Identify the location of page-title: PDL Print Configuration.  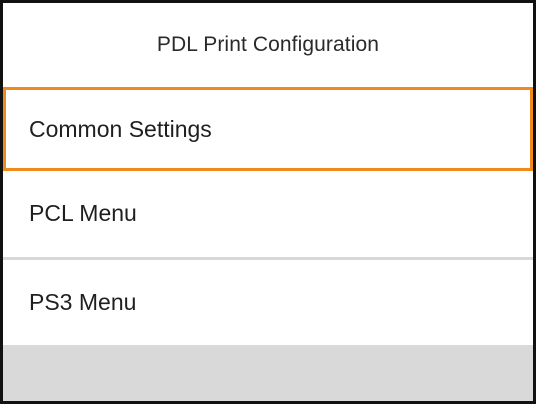
(268, 44).